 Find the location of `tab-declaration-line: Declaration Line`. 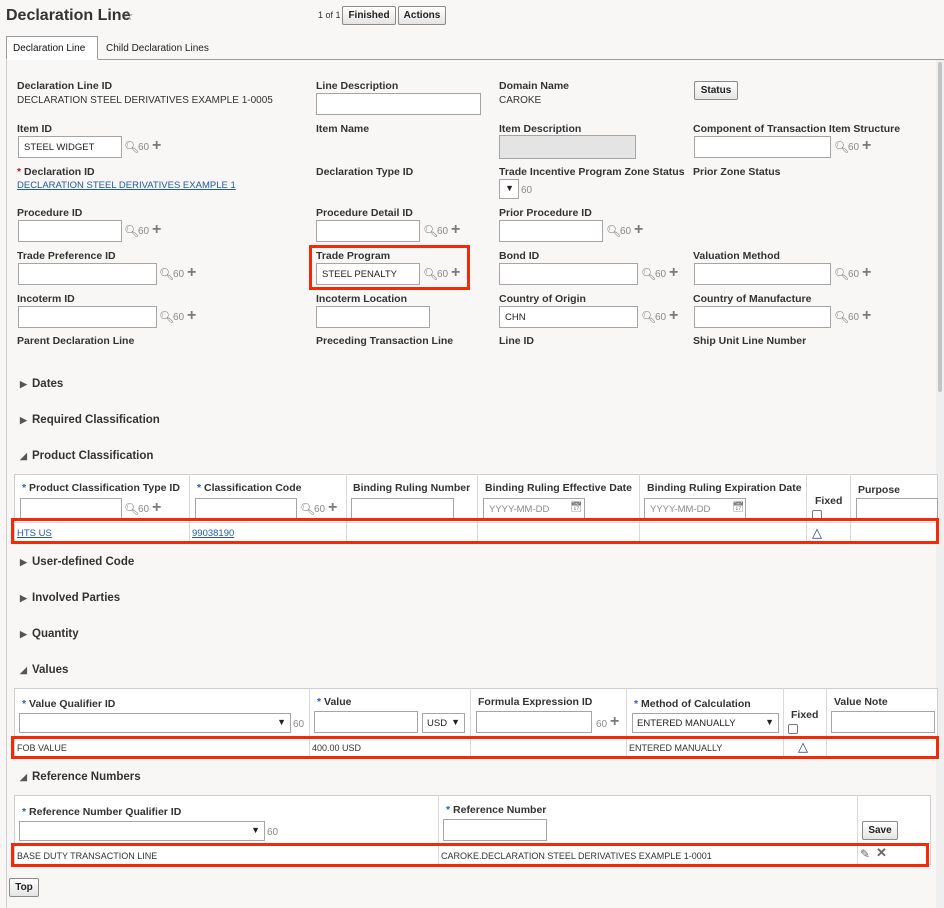

tab-declaration-line: Declaration Line is located at coordinates (52, 48).